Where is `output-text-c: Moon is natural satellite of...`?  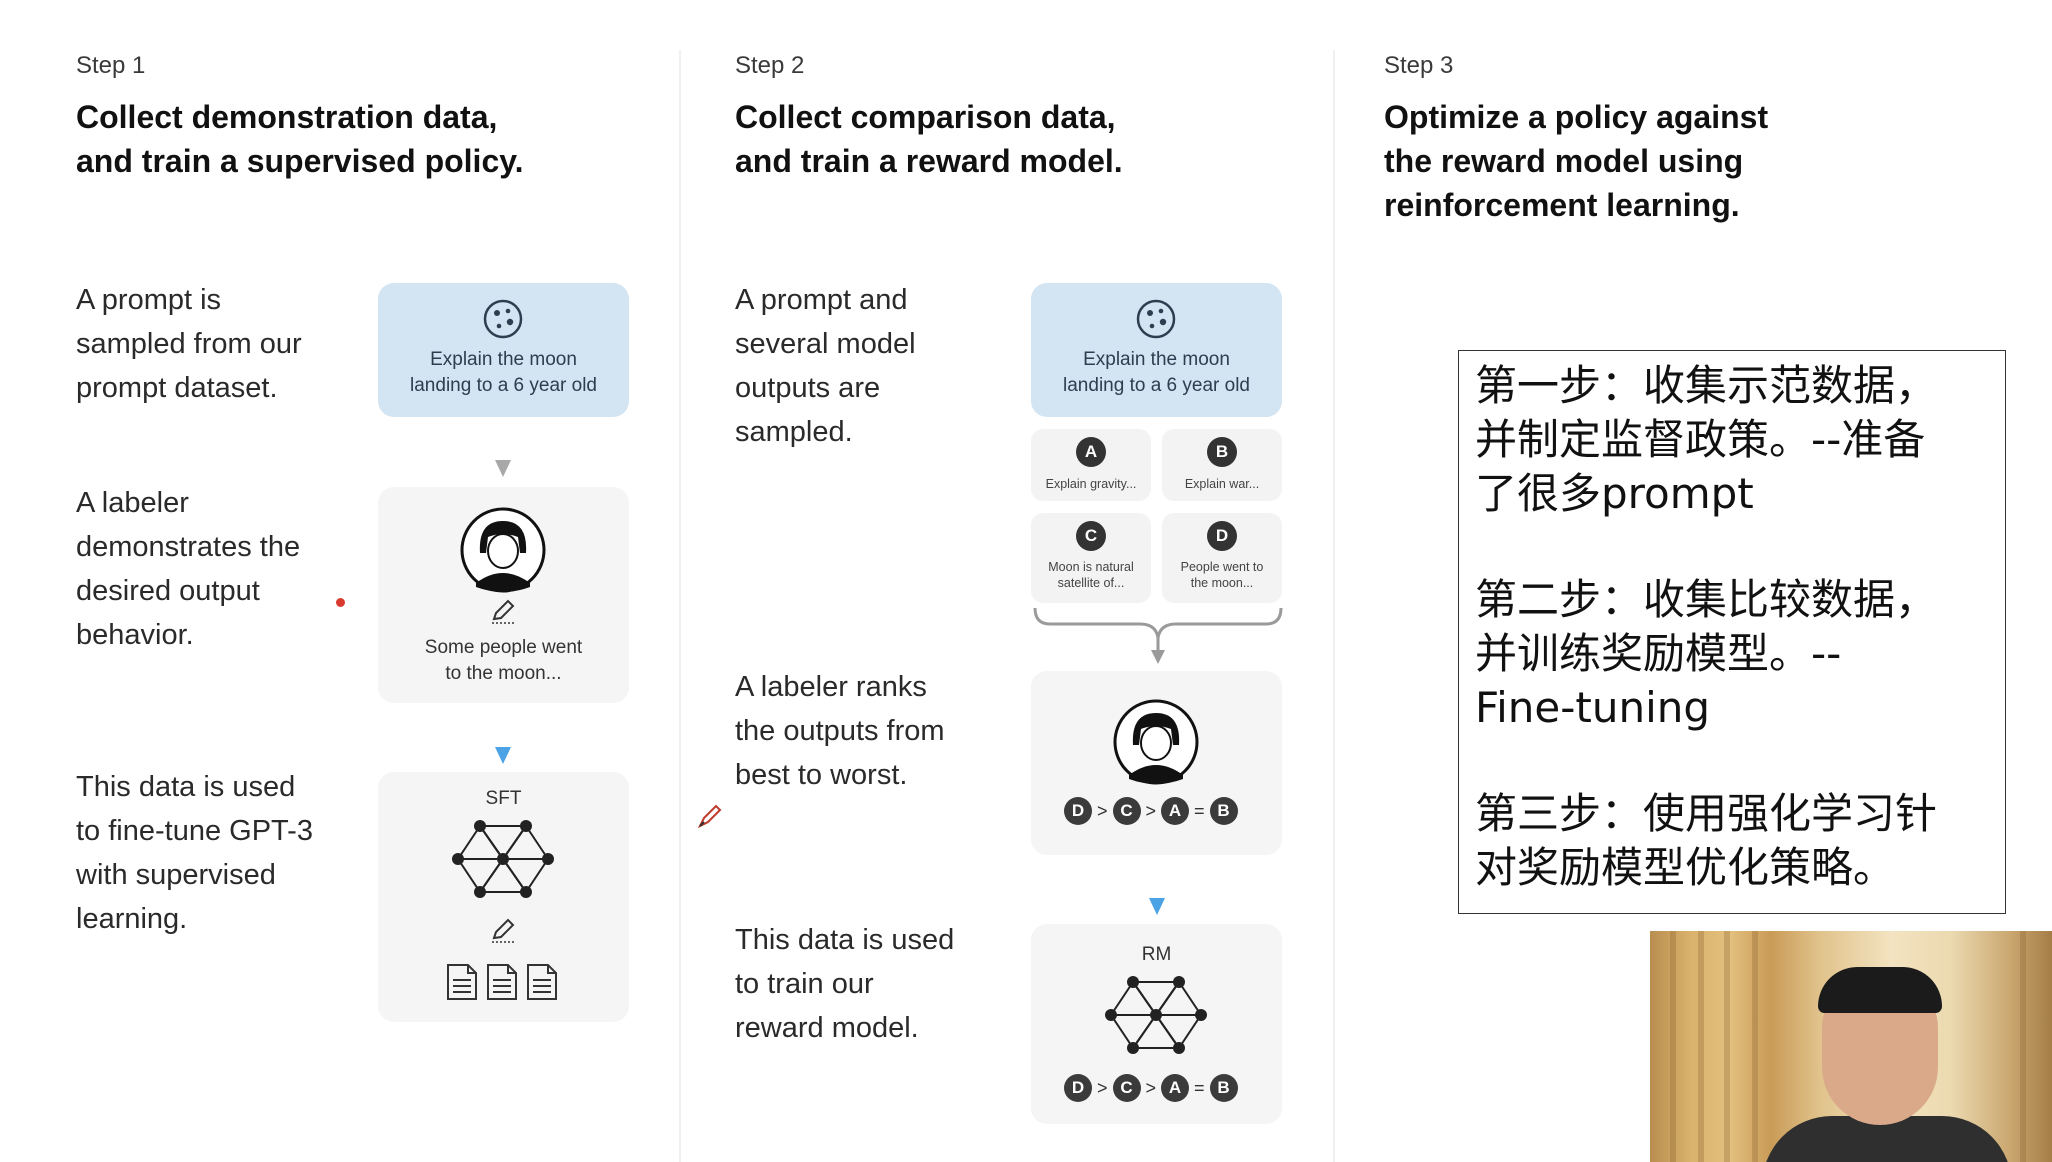
output-text-c: Moon is natural satellite of... is located at coordinates (1091, 575).